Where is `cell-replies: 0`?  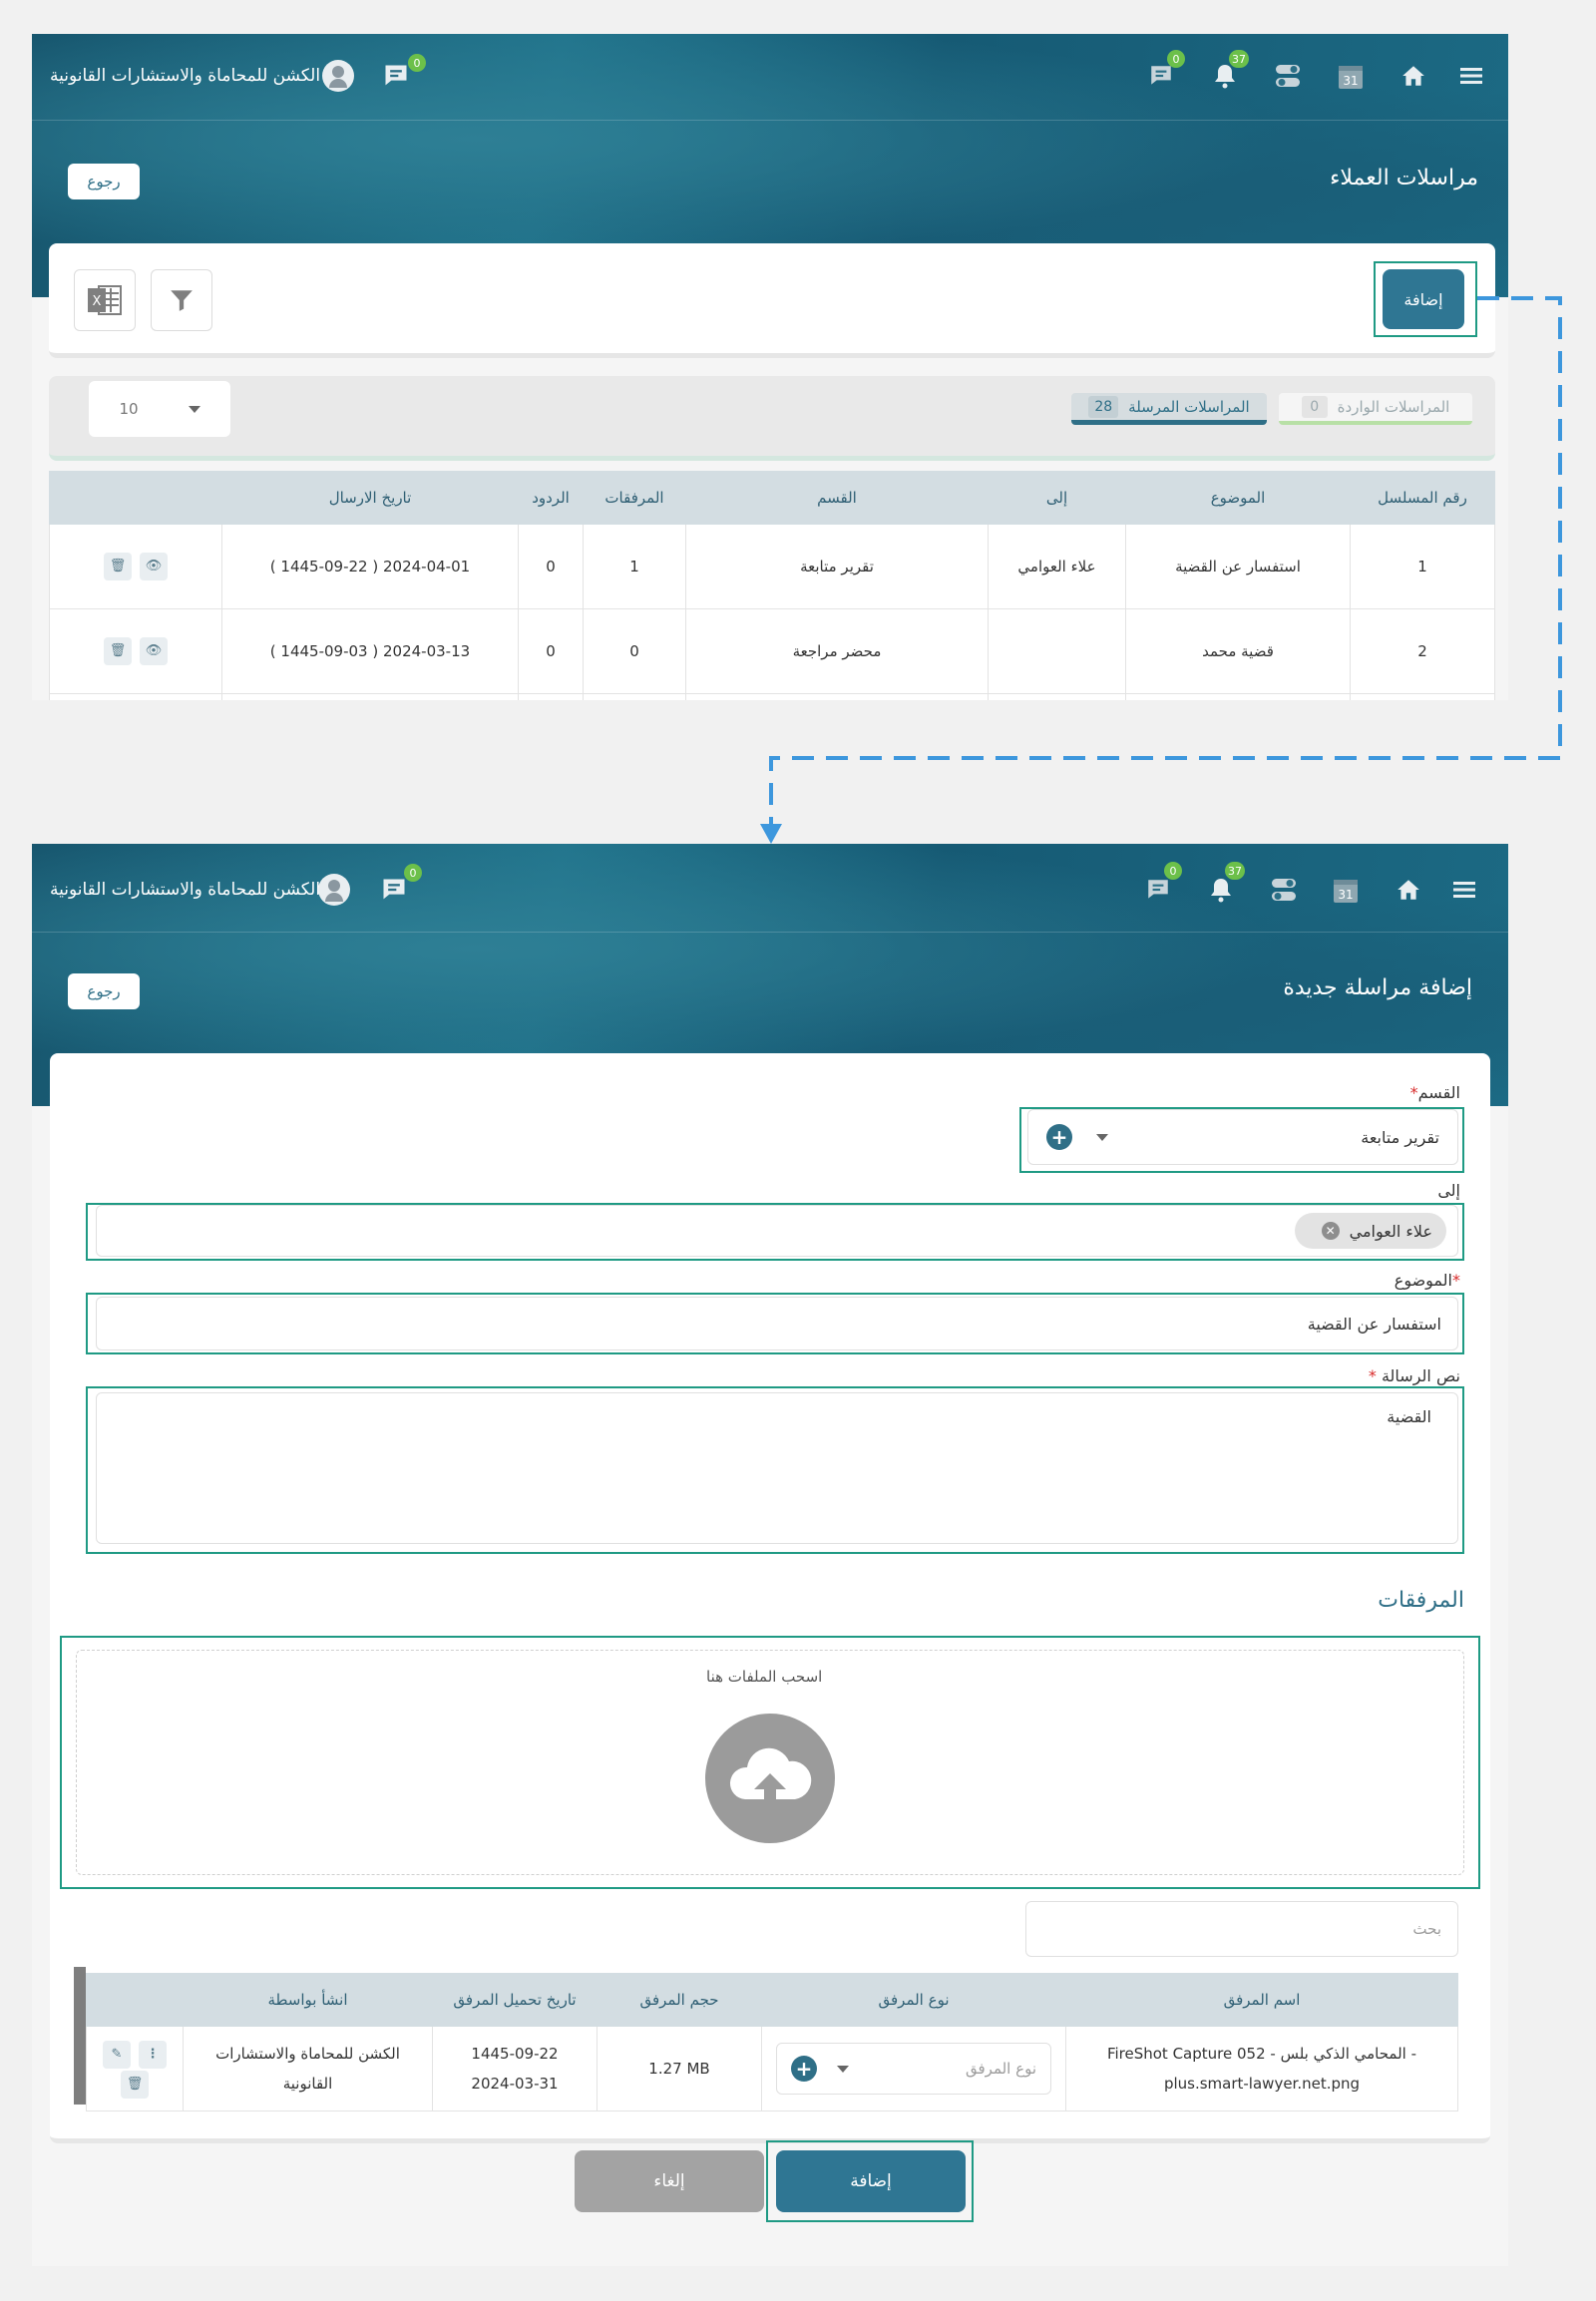
cell-replies: 0 is located at coordinates (551, 651).